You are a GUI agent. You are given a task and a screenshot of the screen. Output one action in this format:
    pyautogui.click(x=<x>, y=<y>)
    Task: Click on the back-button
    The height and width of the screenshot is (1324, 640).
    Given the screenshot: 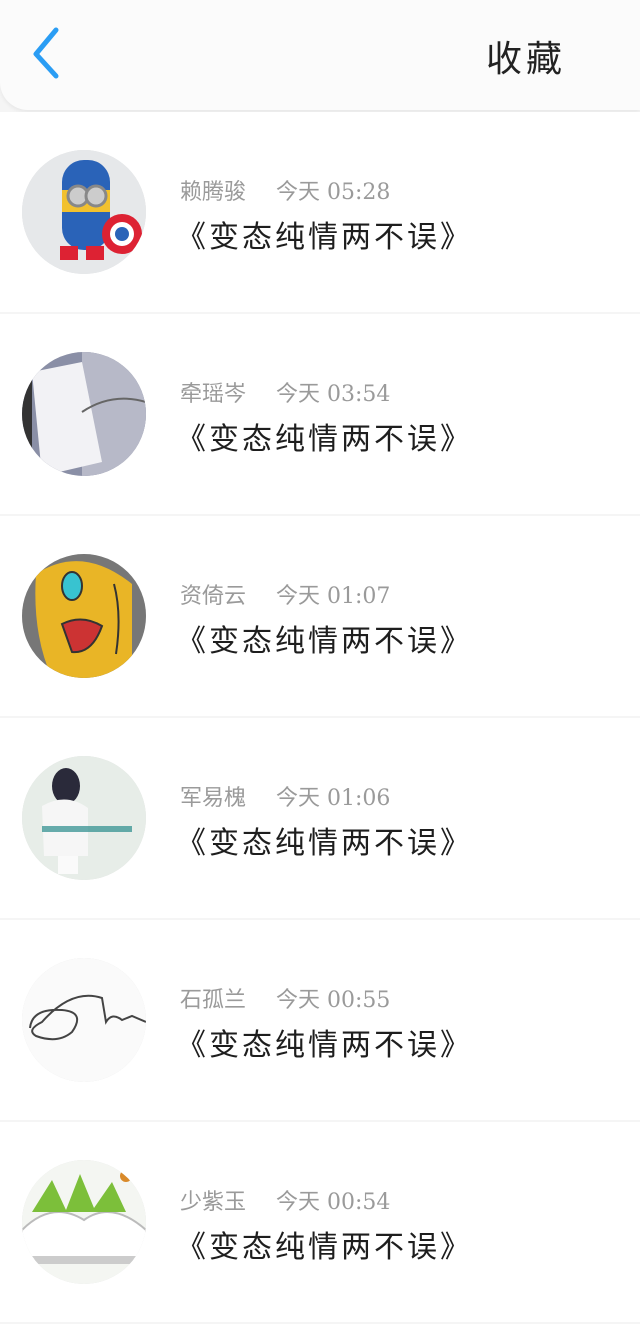 What is the action you would take?
    pyautogui.click(x=48, y=54)
    